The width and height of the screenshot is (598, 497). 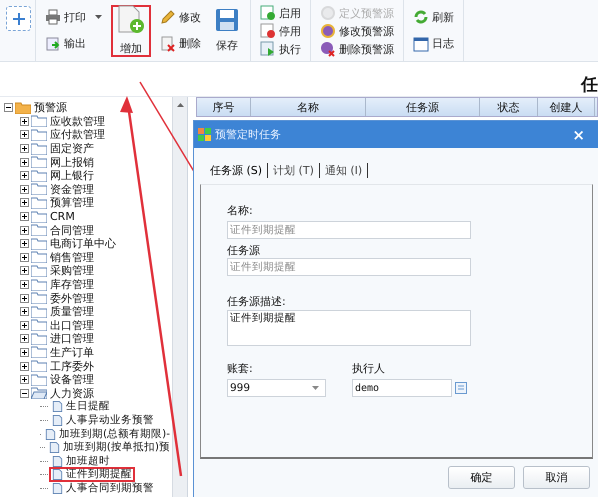 I want to click on toolbar-button: 打印, so click(x=73, y=17).